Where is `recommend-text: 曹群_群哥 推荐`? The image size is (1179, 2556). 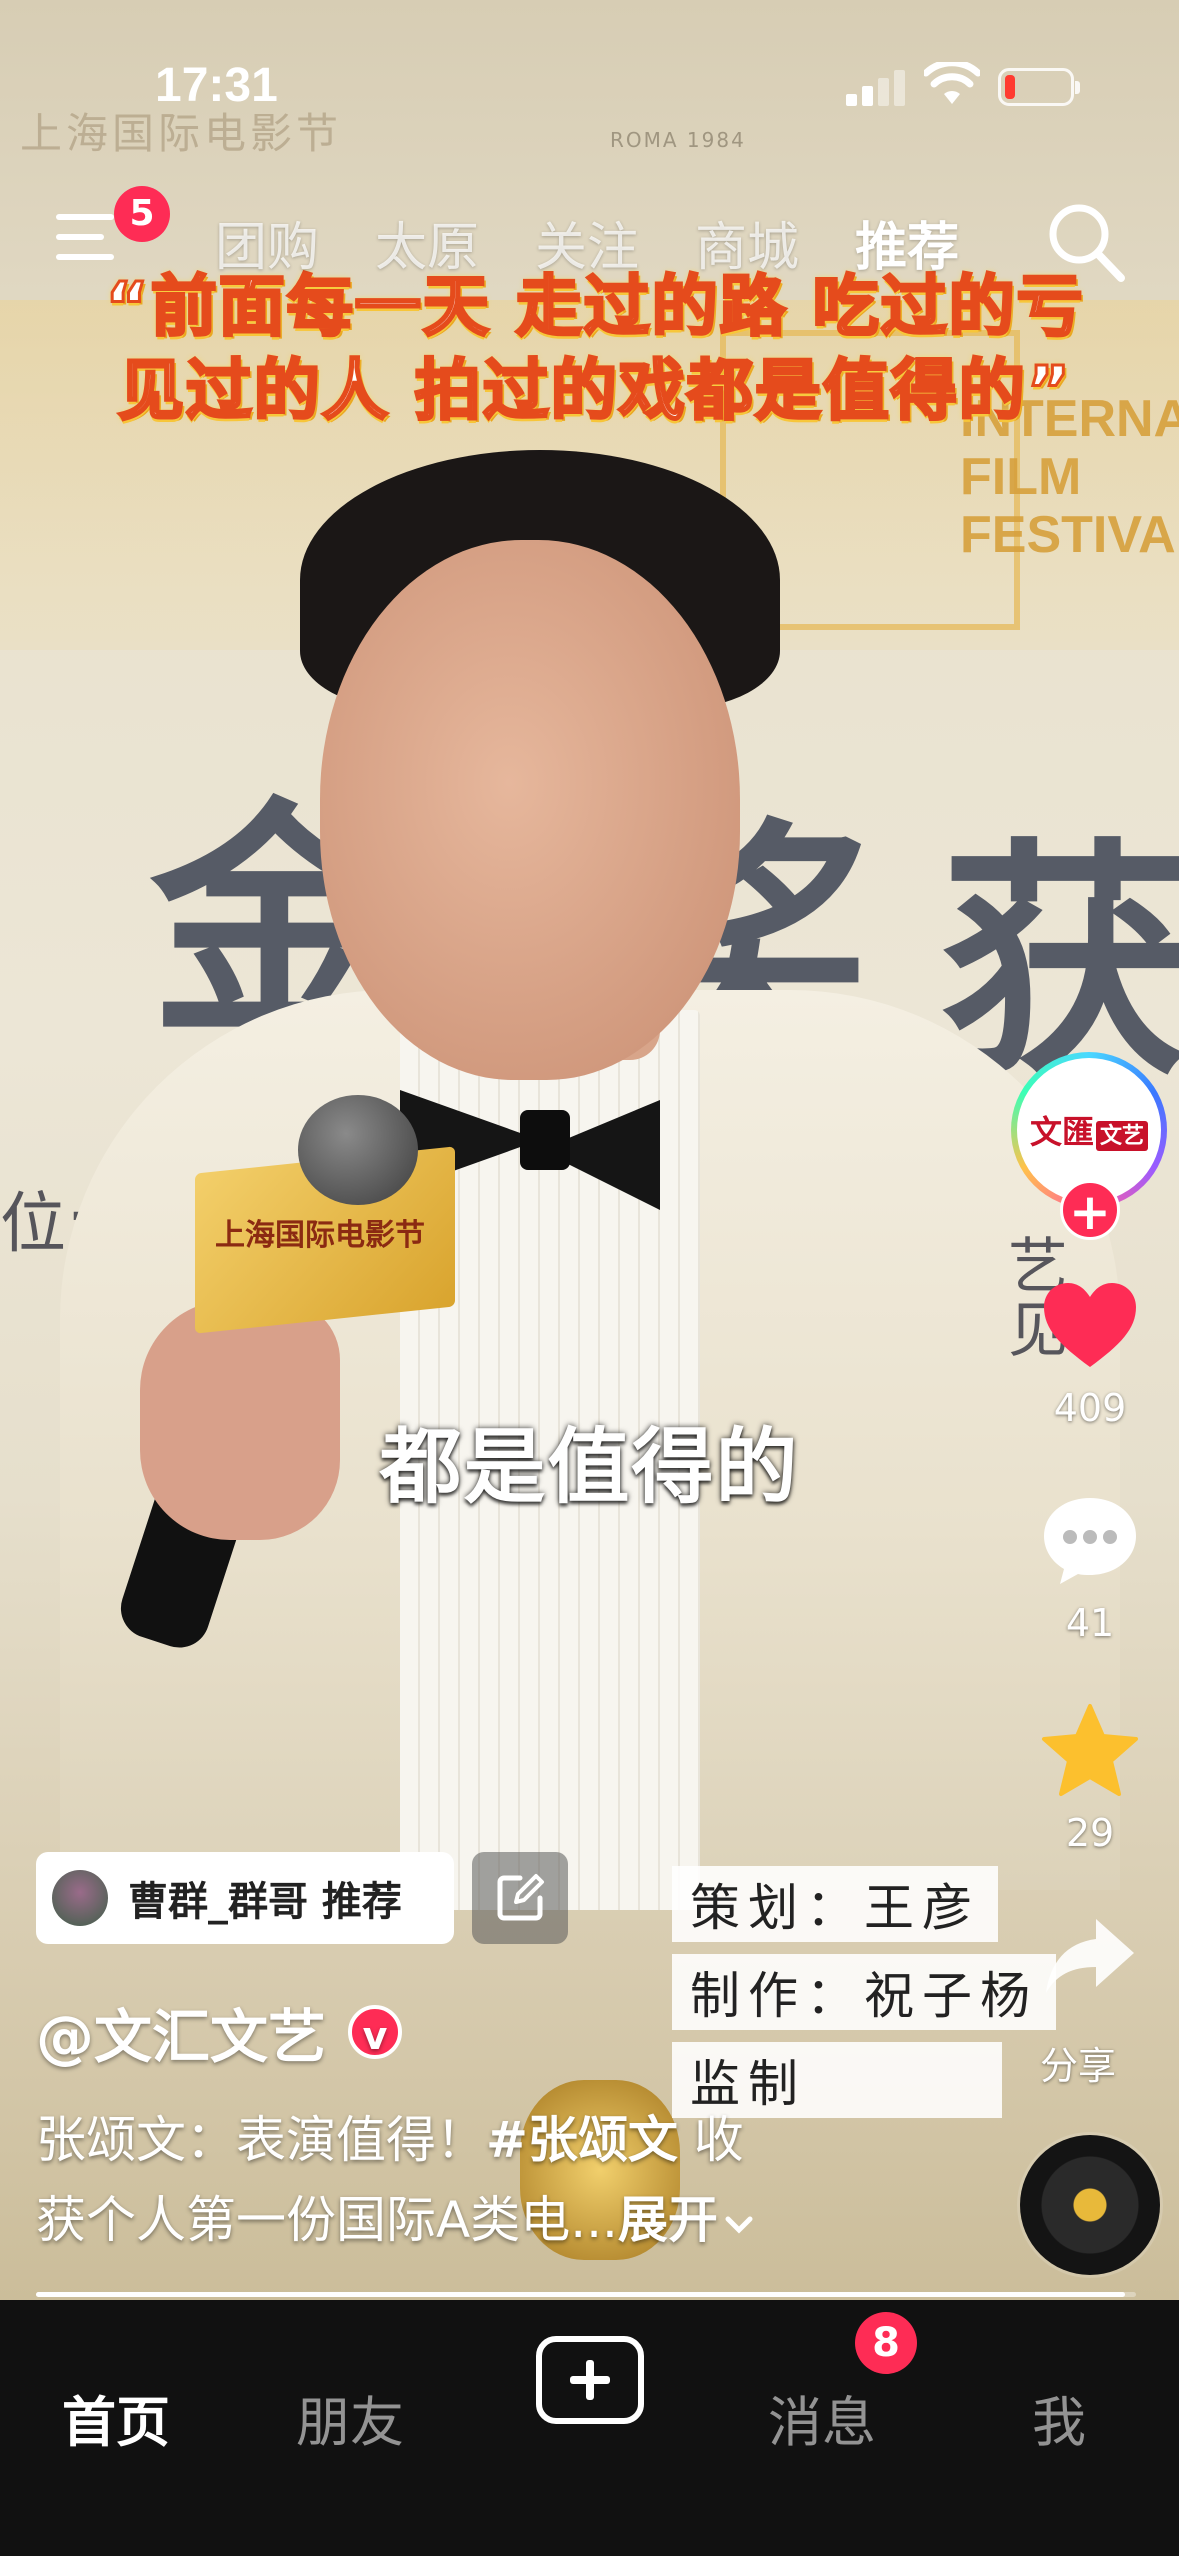
recommend-text: 曹群_群哥 推荐 is located at coordinates (265, 1902).